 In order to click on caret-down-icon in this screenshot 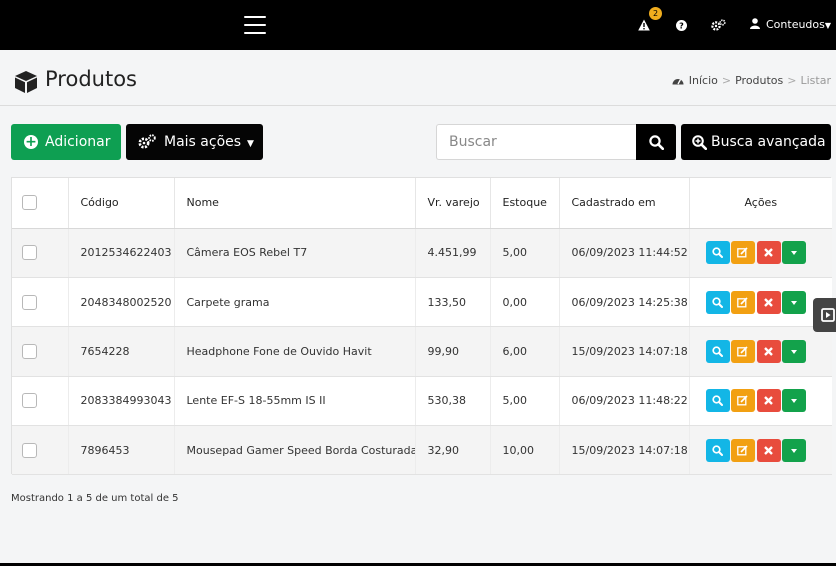, I will do `click(794, 253)`.